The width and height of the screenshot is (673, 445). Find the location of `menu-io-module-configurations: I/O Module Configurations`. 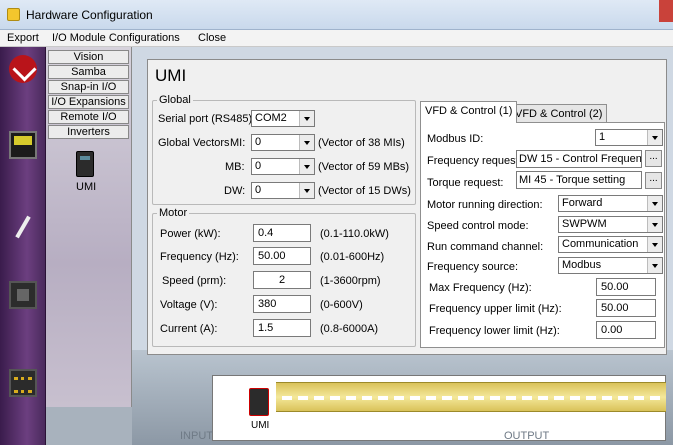

menu-io-module-configurations: I/O Module Configurations is located at coordinates (116, 38).